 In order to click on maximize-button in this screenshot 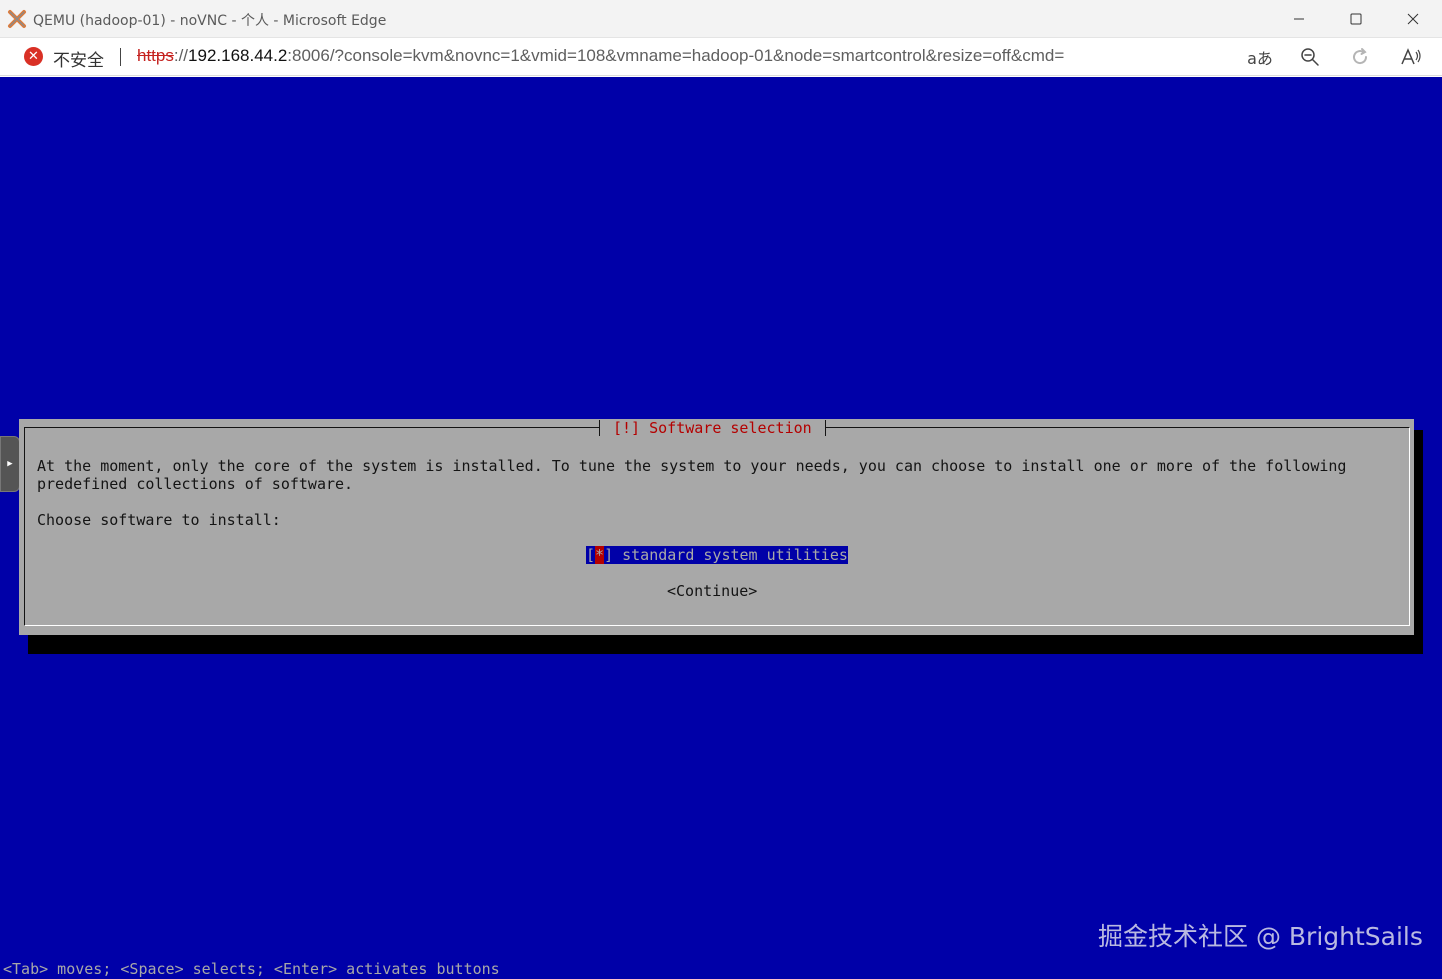, I will do `click(1355, 19)`.